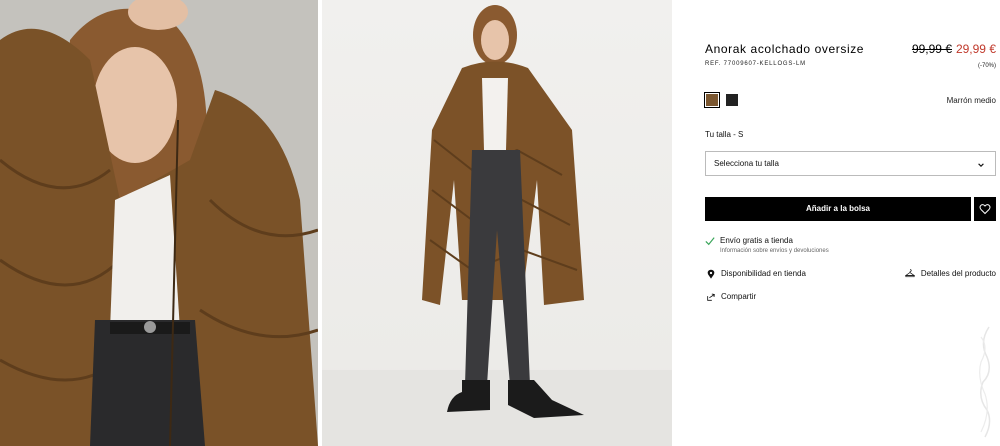  I want to click on watermark, so click(985, 382).